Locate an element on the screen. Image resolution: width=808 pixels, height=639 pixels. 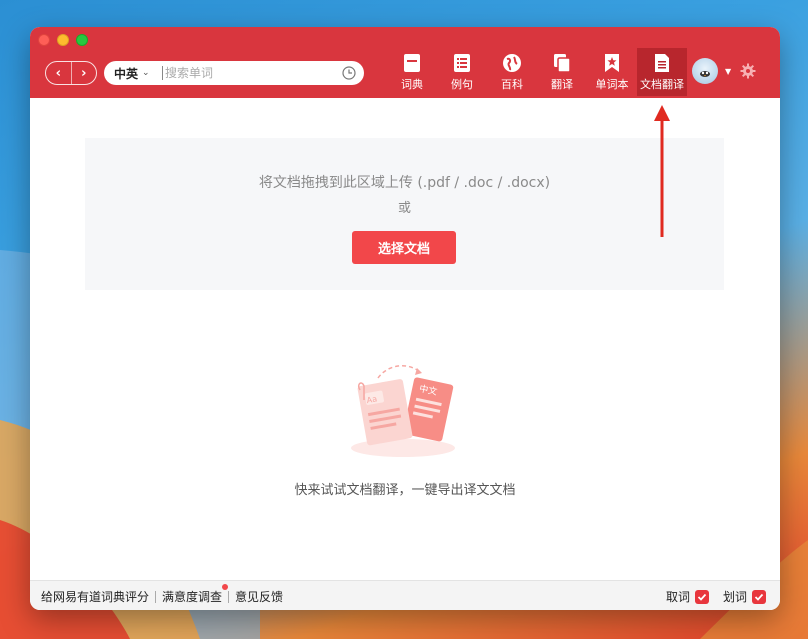
footer-links: 给网易有道词典评分 满意度调查 意见反馈 is located at coordinates (162, 594).